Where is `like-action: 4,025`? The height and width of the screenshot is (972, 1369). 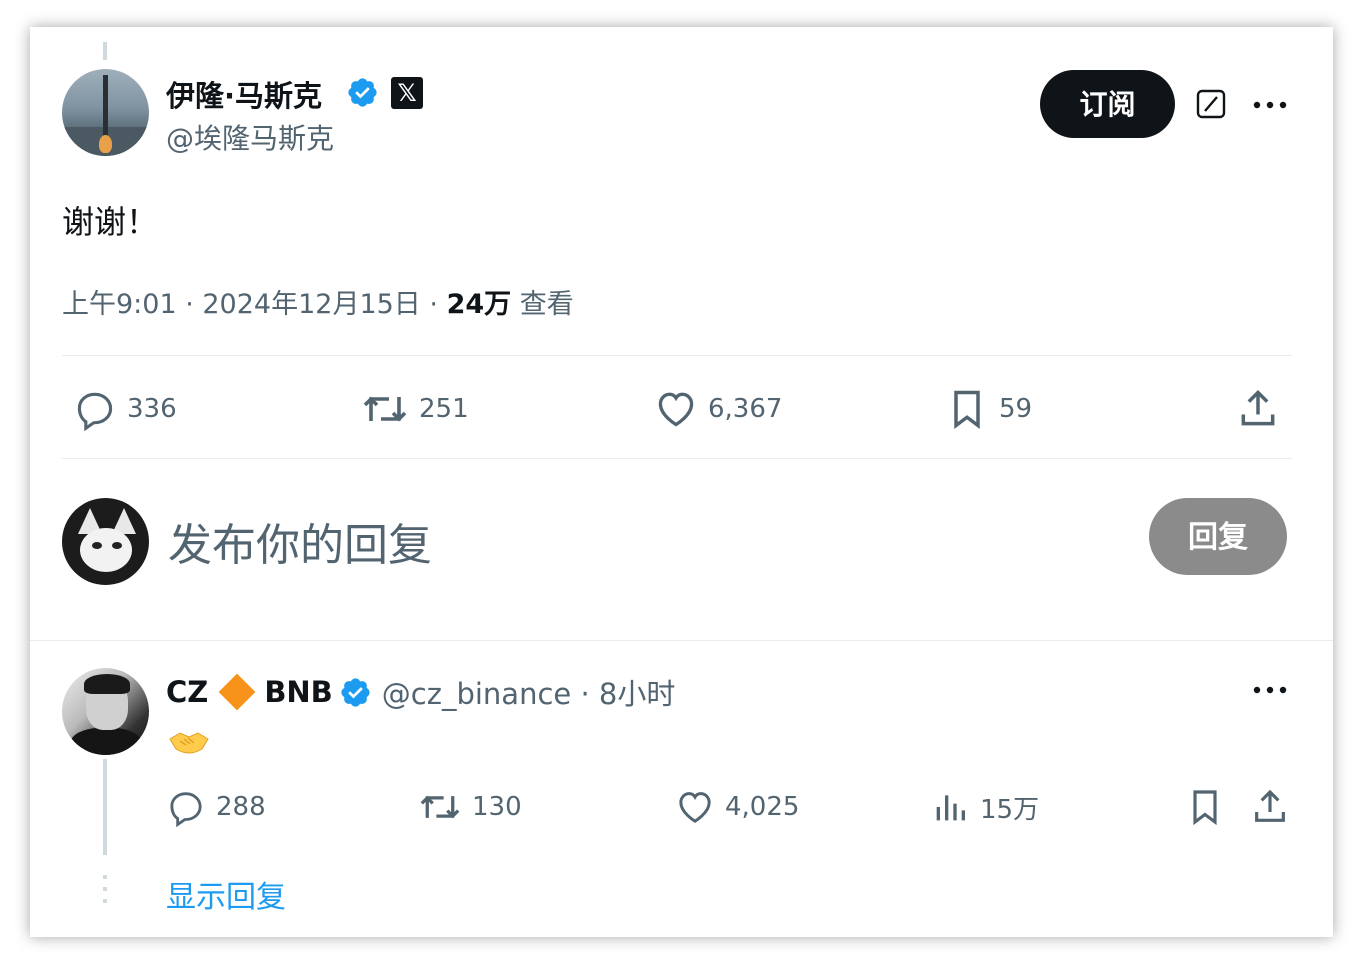 like-action: 4,025 is located at coordinates (737, 807).